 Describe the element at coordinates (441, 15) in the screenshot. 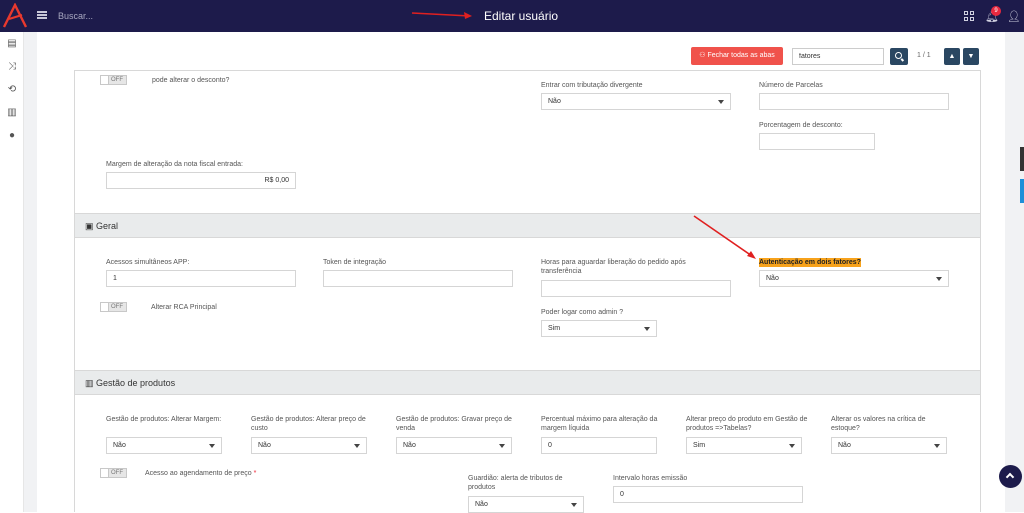

I see `annotation-arrow-icon` at that location.